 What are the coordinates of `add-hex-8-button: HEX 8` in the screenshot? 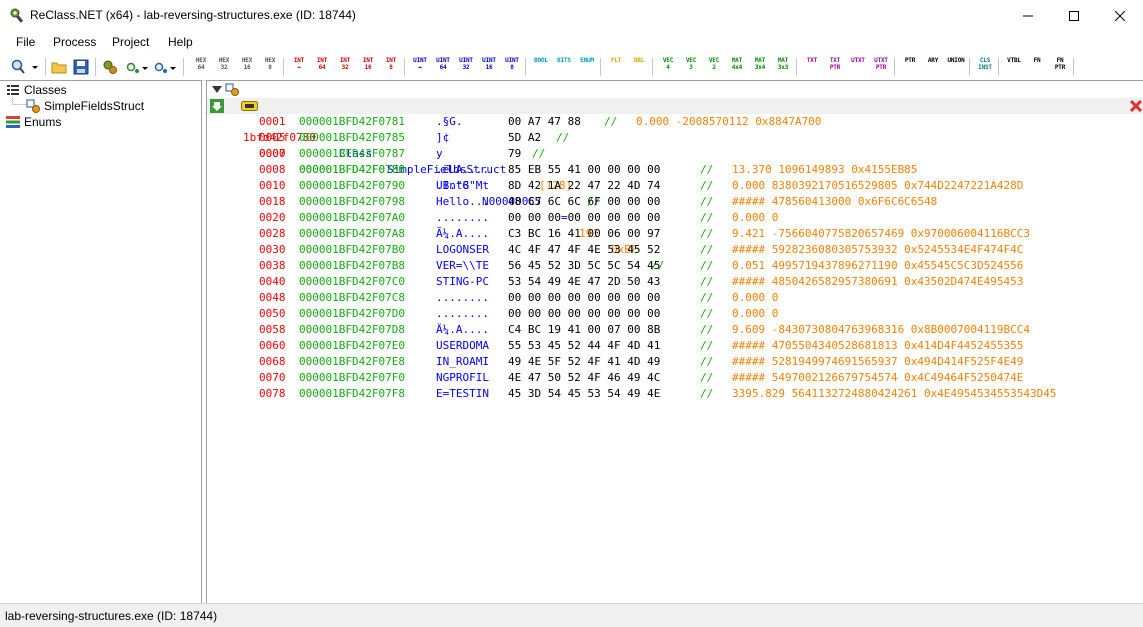 It's located at (270, 64).